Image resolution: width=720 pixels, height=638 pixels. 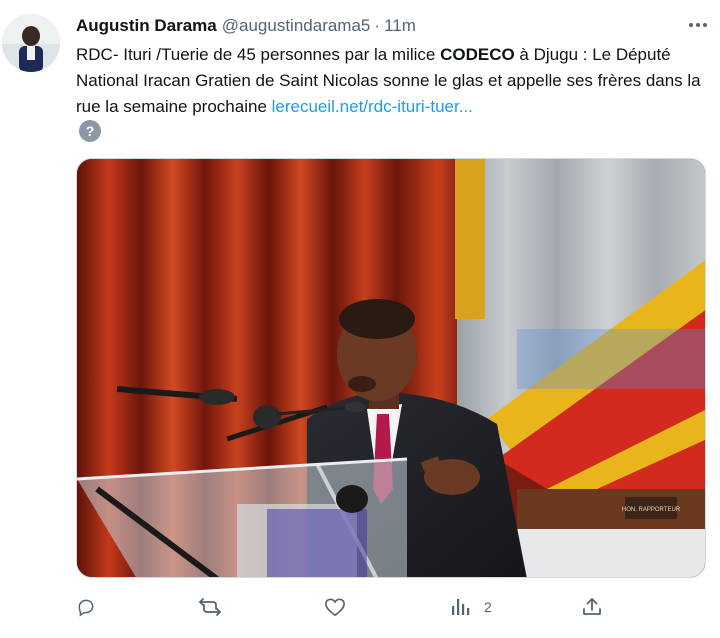 I want to click on like-button, so click(x=335, y=607).